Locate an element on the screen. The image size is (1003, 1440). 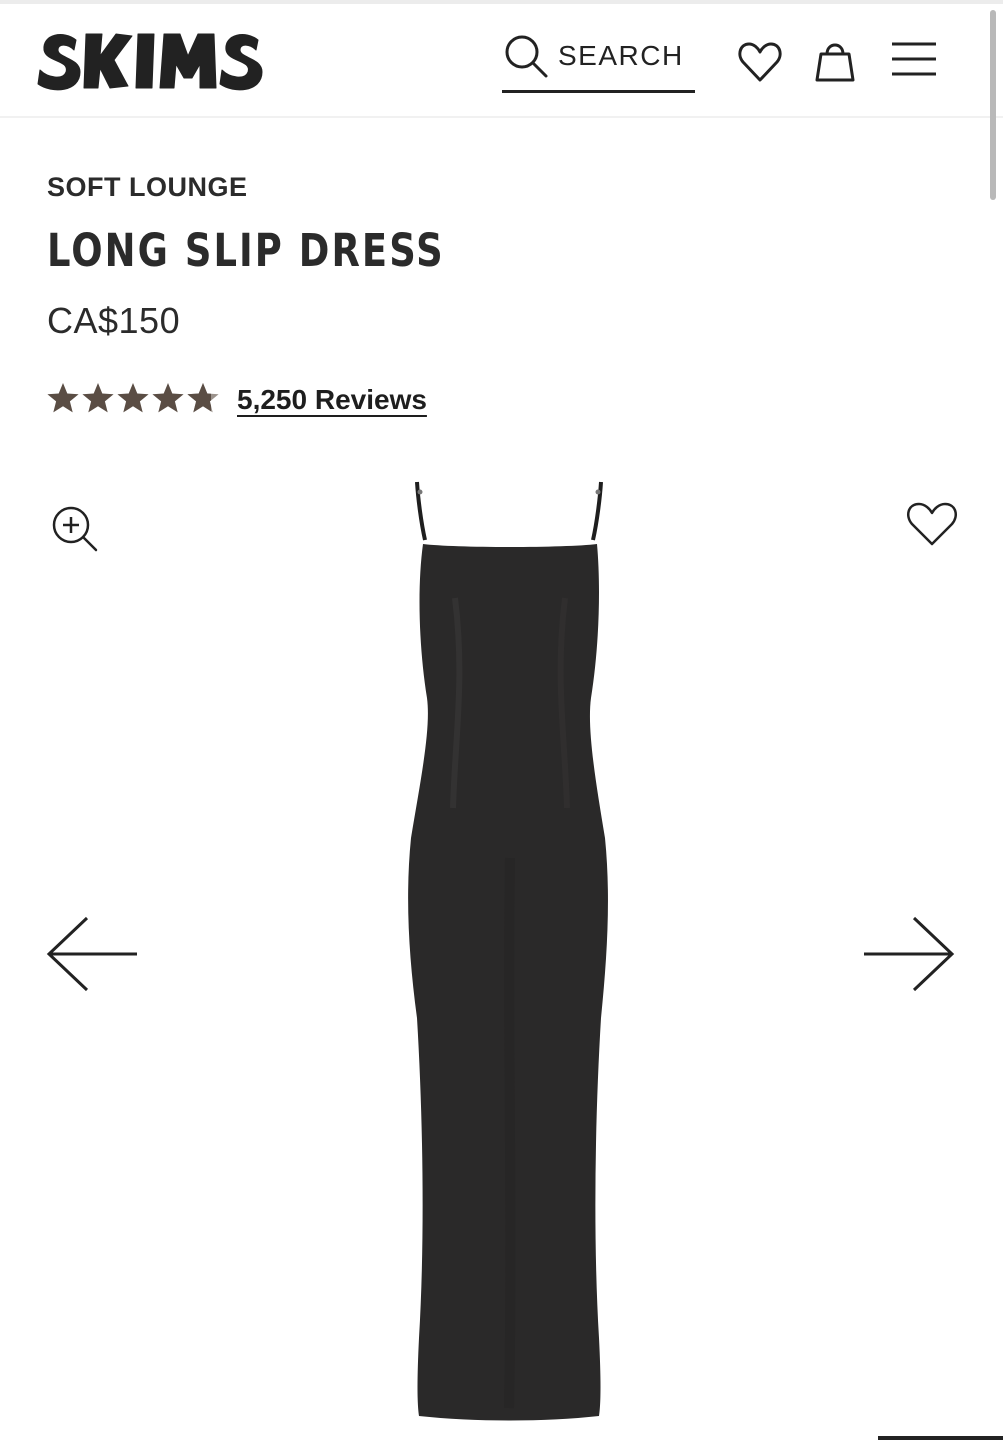
next-image-button is located at coordinates (908, 956).